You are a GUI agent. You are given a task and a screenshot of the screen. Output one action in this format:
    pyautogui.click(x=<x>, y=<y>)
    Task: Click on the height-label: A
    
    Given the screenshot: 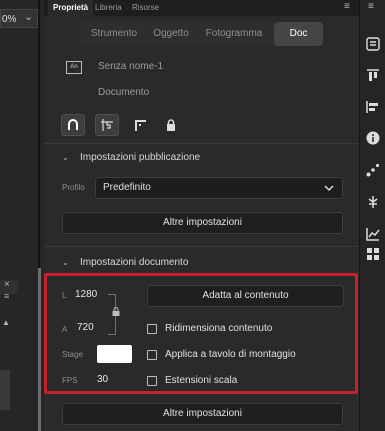 What is the action you would take?
    pyautogui.click(x=65, y=329)
    